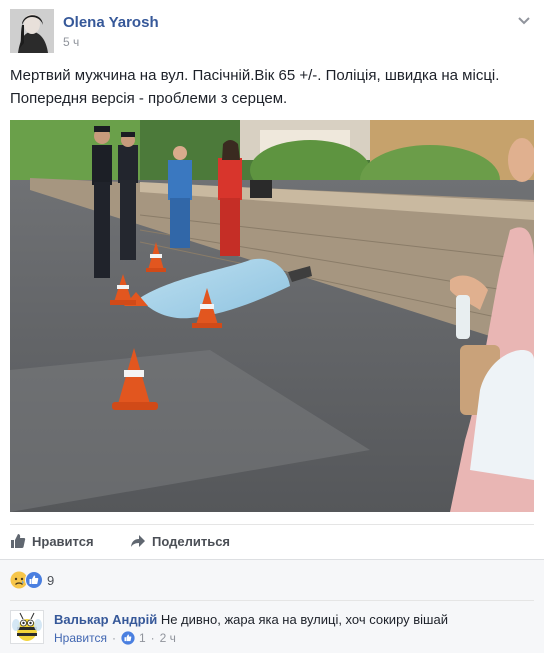 The width and height of the screenshot is (544, 653). I want to click on comment-timestamp: 2 ч, so click(168, 638).